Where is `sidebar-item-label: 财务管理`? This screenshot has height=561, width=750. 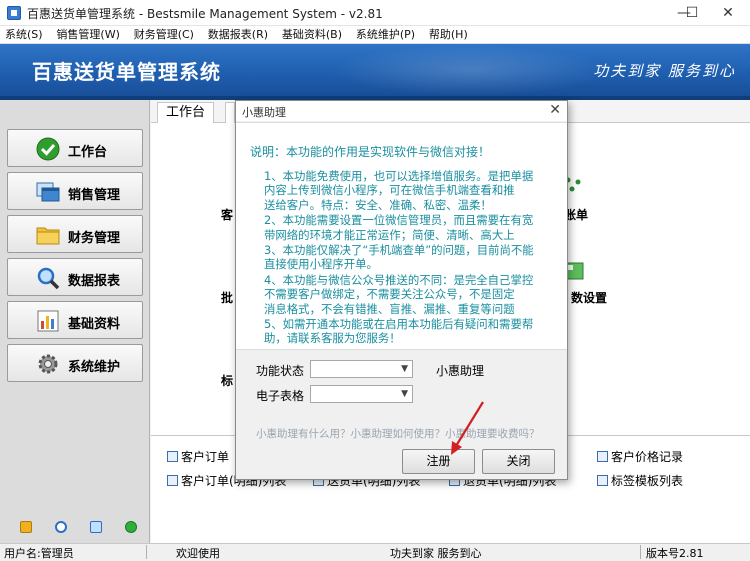
sidebar-item-label: 财务管理 is located at coordinates (94, 238).